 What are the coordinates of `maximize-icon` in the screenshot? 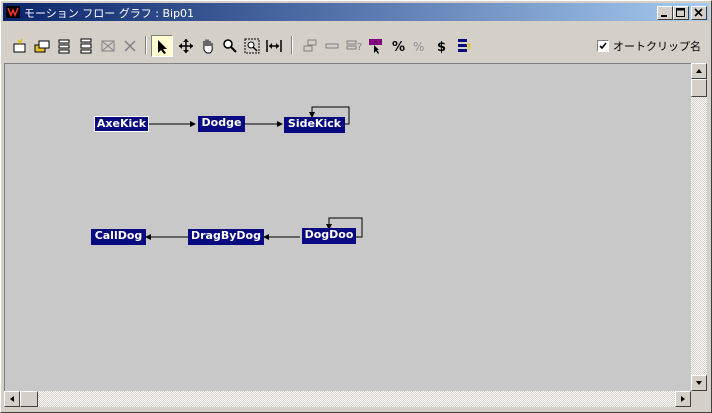 It's located at (680, 12).